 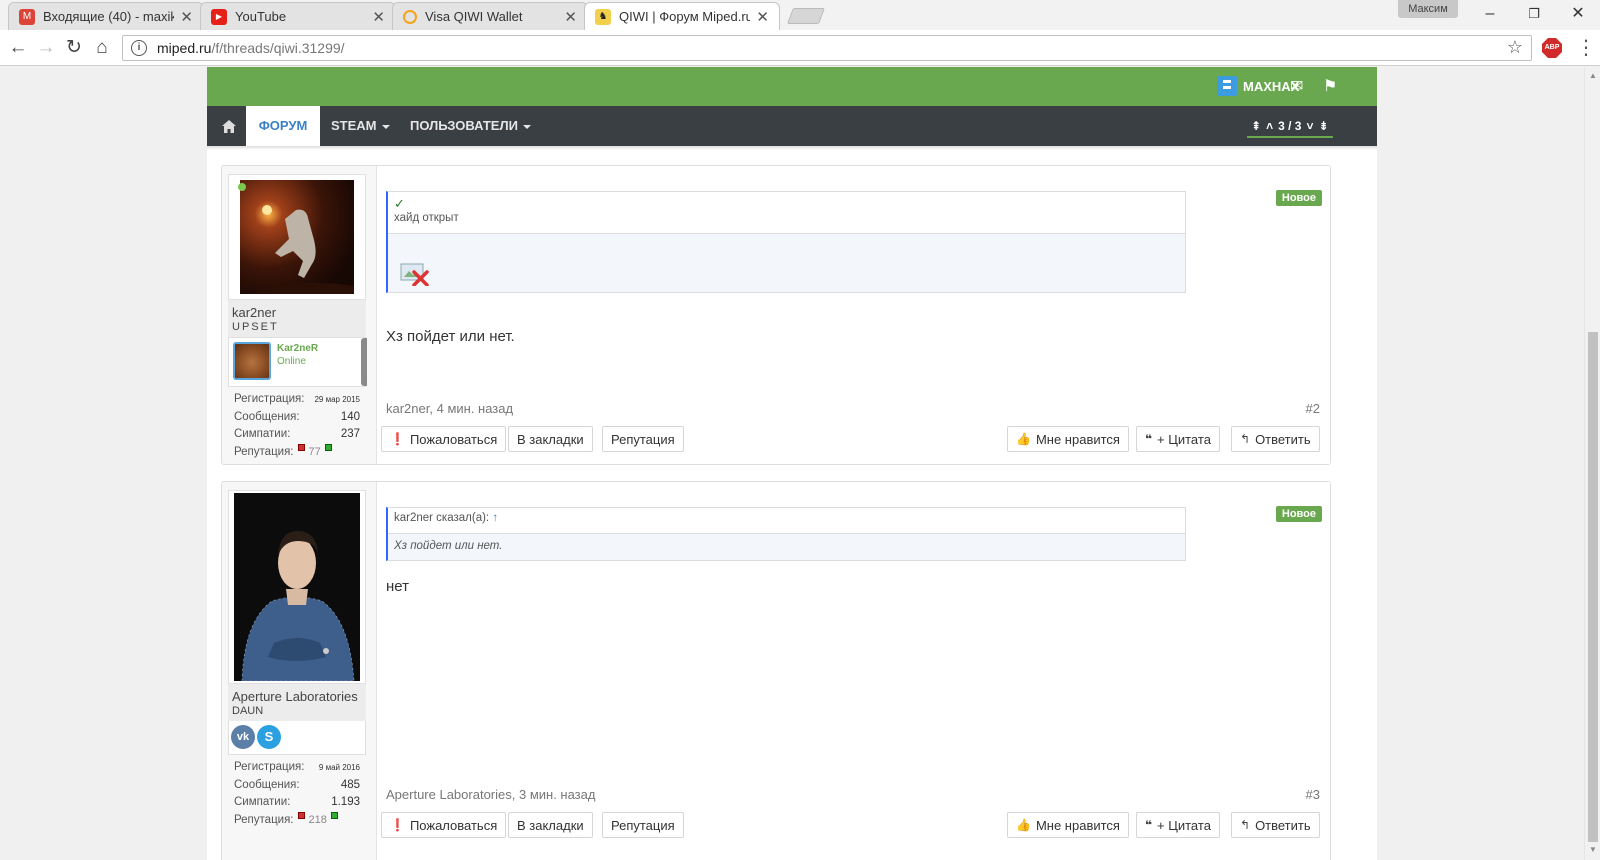 I want to click on author-name: kar2ner, so click(x=297, y=310).